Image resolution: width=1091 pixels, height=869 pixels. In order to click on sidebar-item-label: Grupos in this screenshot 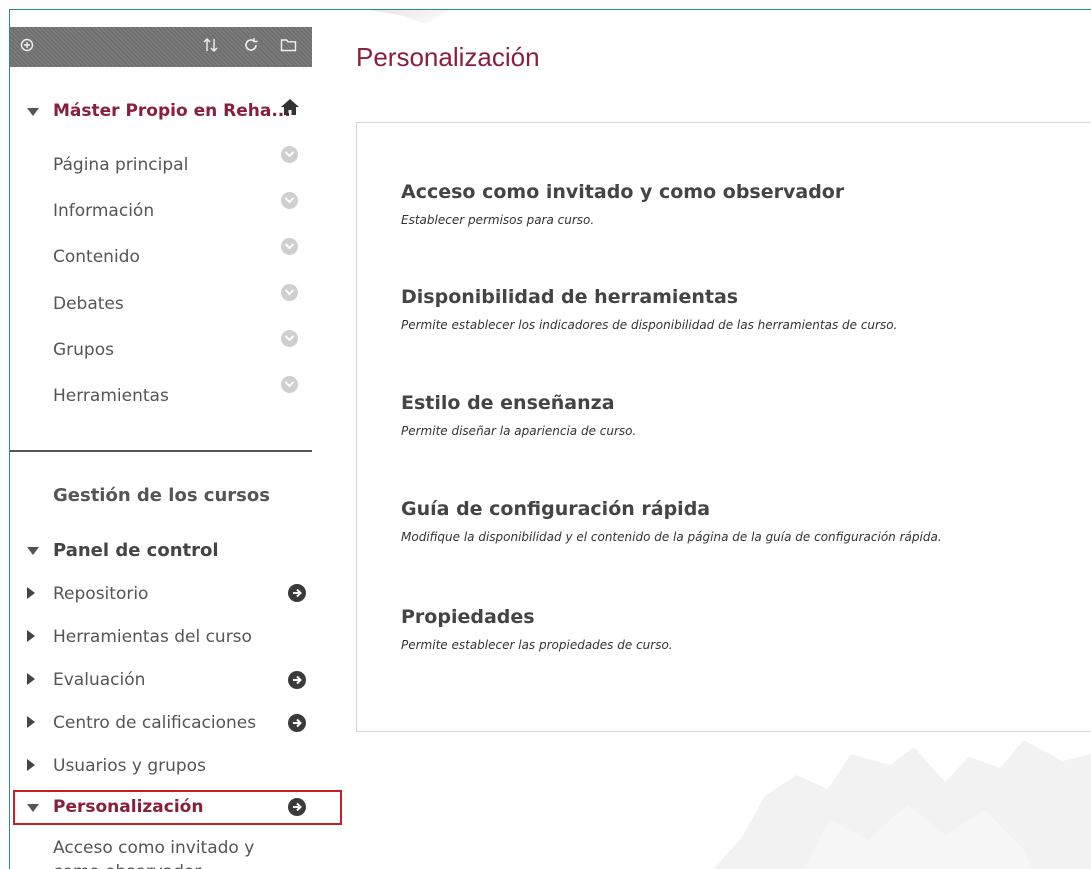, I will do `click(83, 350)`.